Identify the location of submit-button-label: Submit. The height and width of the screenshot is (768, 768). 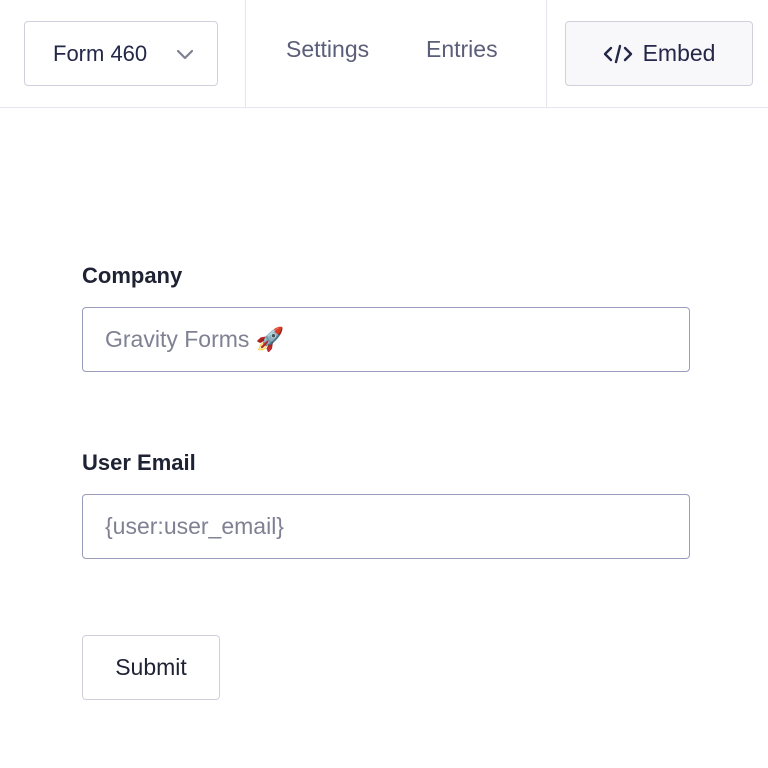
(151, 667).